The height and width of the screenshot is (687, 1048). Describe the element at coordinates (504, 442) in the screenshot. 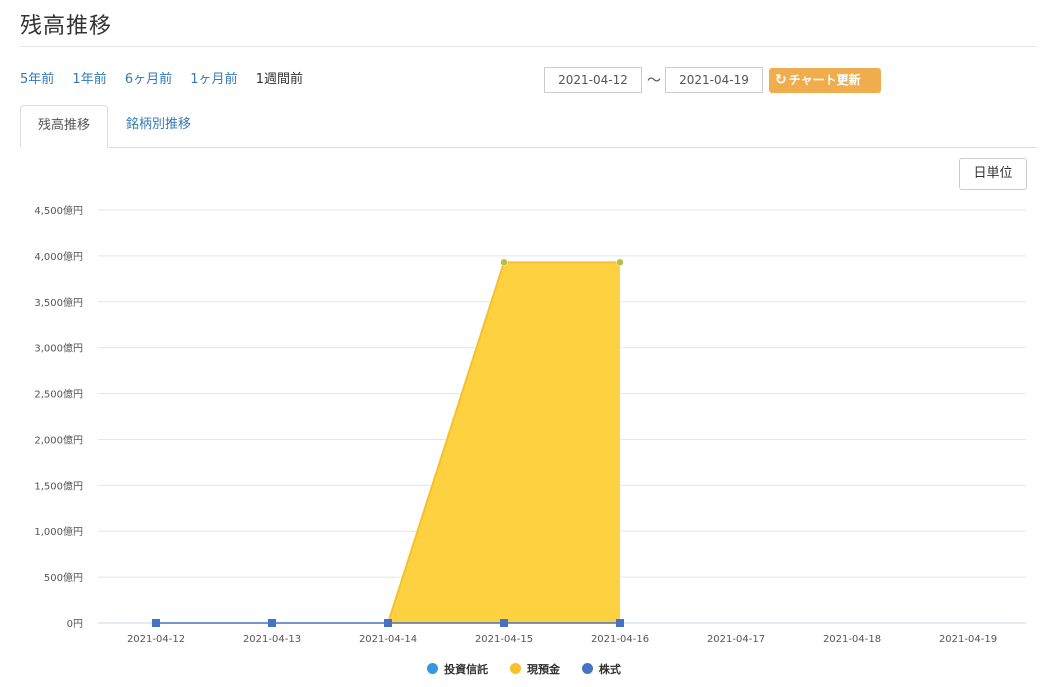

I see `cash-area` at that location.